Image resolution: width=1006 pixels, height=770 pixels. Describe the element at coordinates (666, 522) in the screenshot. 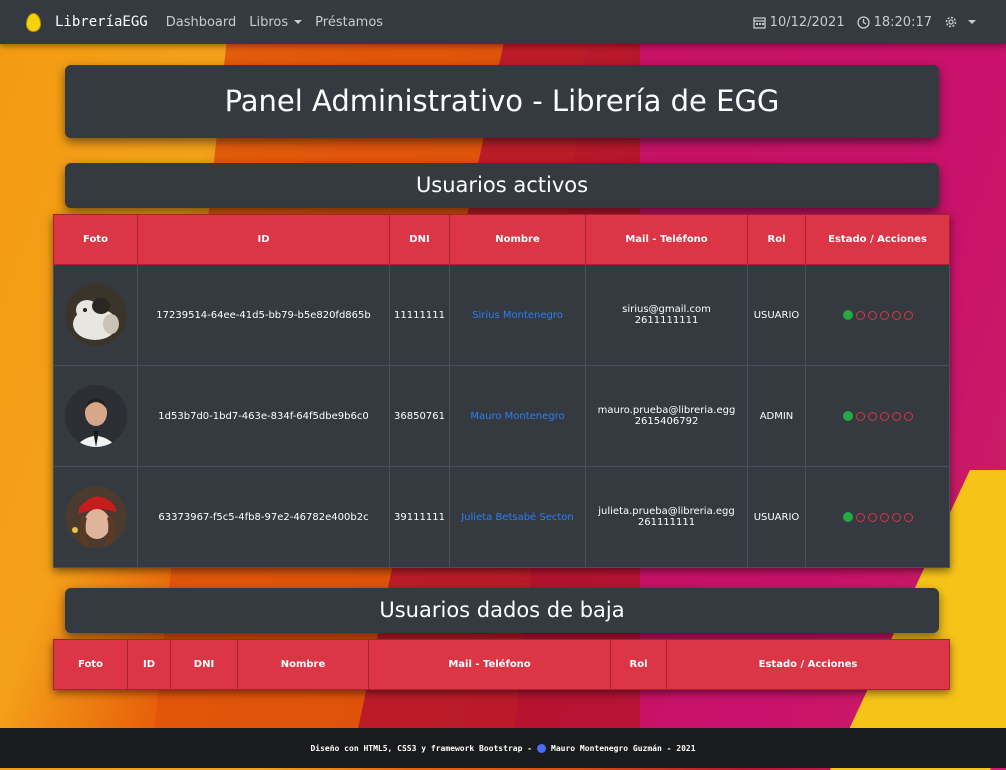

I see `phone-text: 261111111` at that location.